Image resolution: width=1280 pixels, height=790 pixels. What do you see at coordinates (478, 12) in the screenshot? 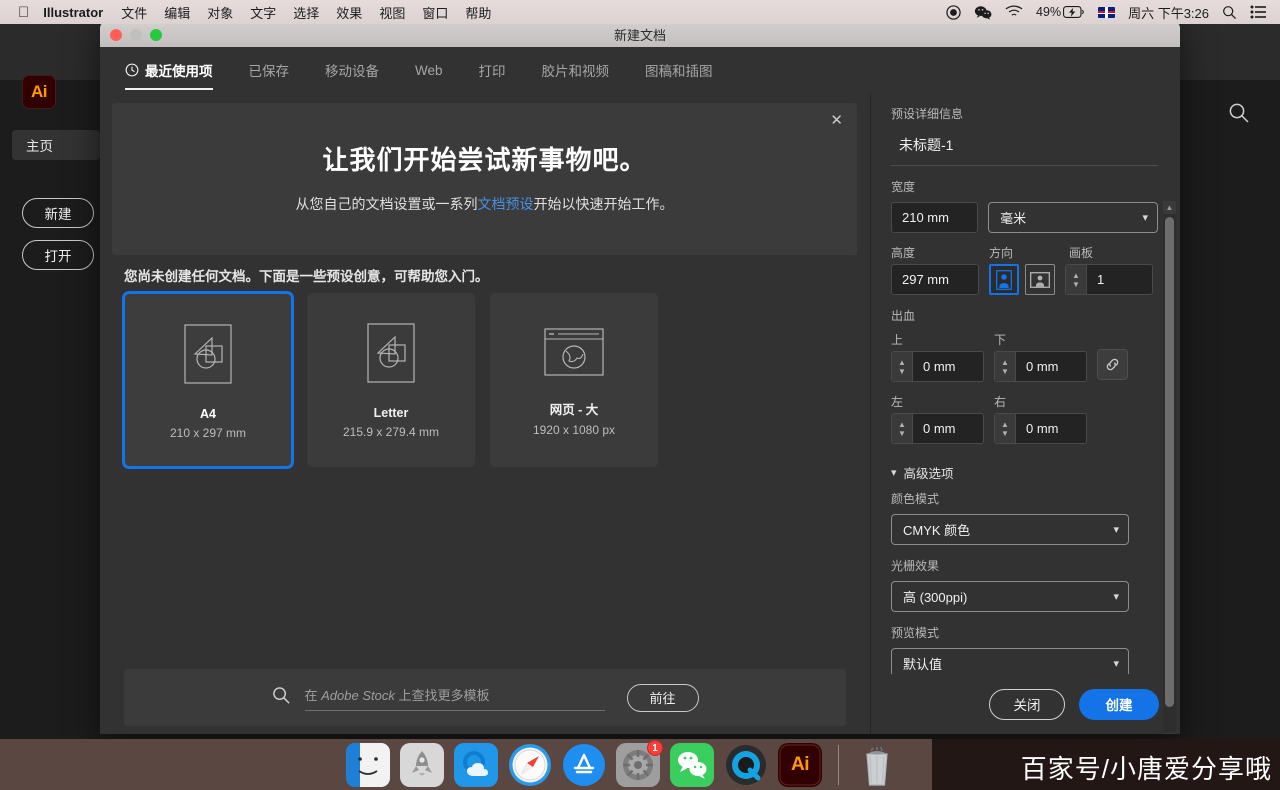
I see `menu-item-help: 帮助` at bounding box center [478, 12].